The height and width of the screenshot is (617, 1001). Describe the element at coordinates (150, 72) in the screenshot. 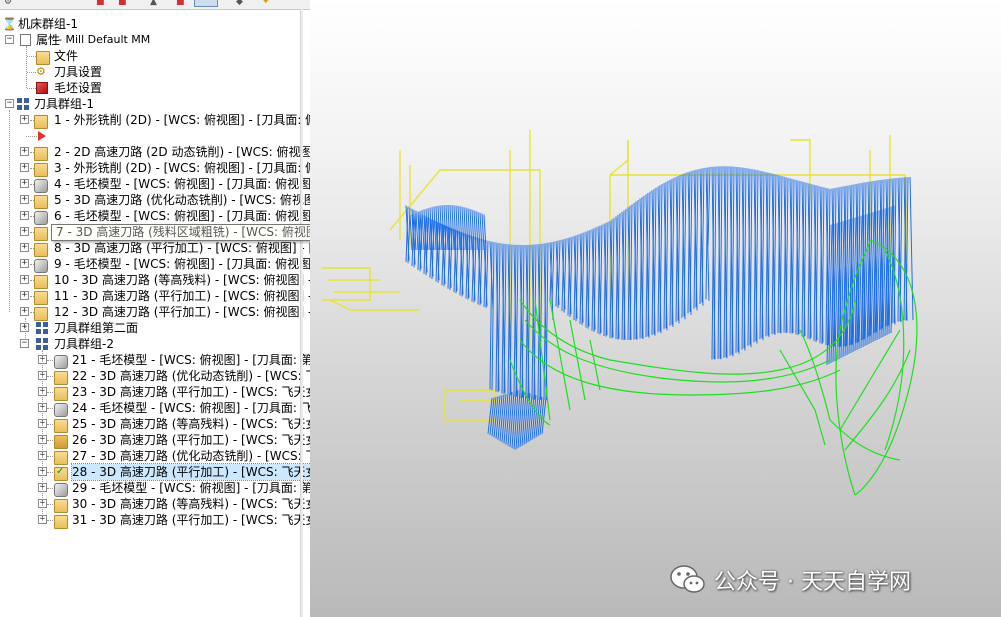

I see `tree-item-tool-settings: ⚙ 刀具设置` at that location.